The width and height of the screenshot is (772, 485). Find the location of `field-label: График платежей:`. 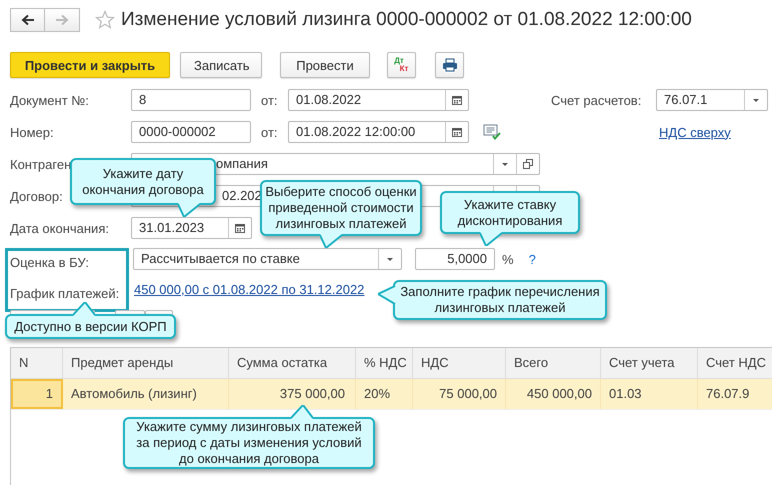

field-label: График платежей: is located at coordinates (65, 294).